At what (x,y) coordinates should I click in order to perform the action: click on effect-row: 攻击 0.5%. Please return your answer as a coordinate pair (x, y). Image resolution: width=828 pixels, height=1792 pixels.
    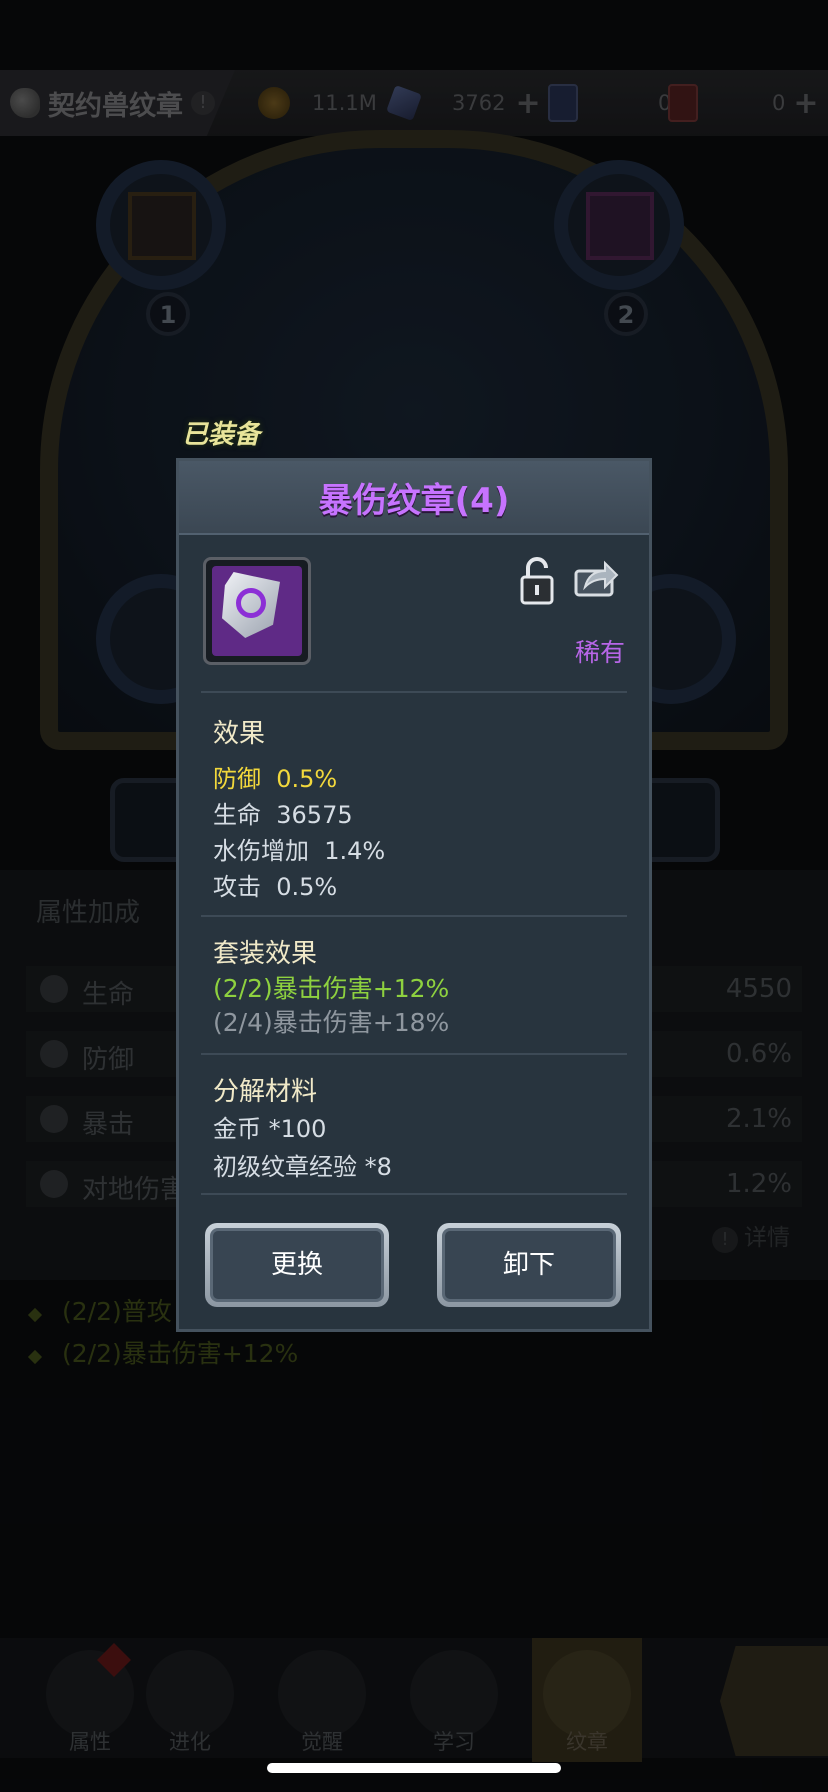
    Looking at the image, I should click on (275, 884).